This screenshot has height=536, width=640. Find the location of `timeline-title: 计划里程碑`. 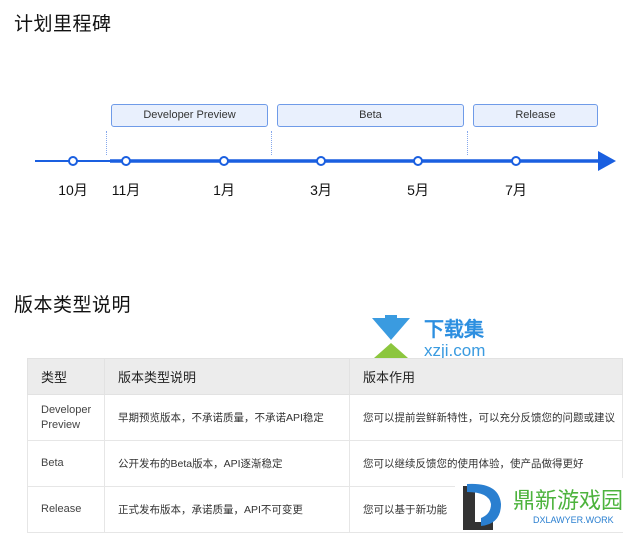

timeline-title: 计划里程碑 is located at coordinates (63, 24).